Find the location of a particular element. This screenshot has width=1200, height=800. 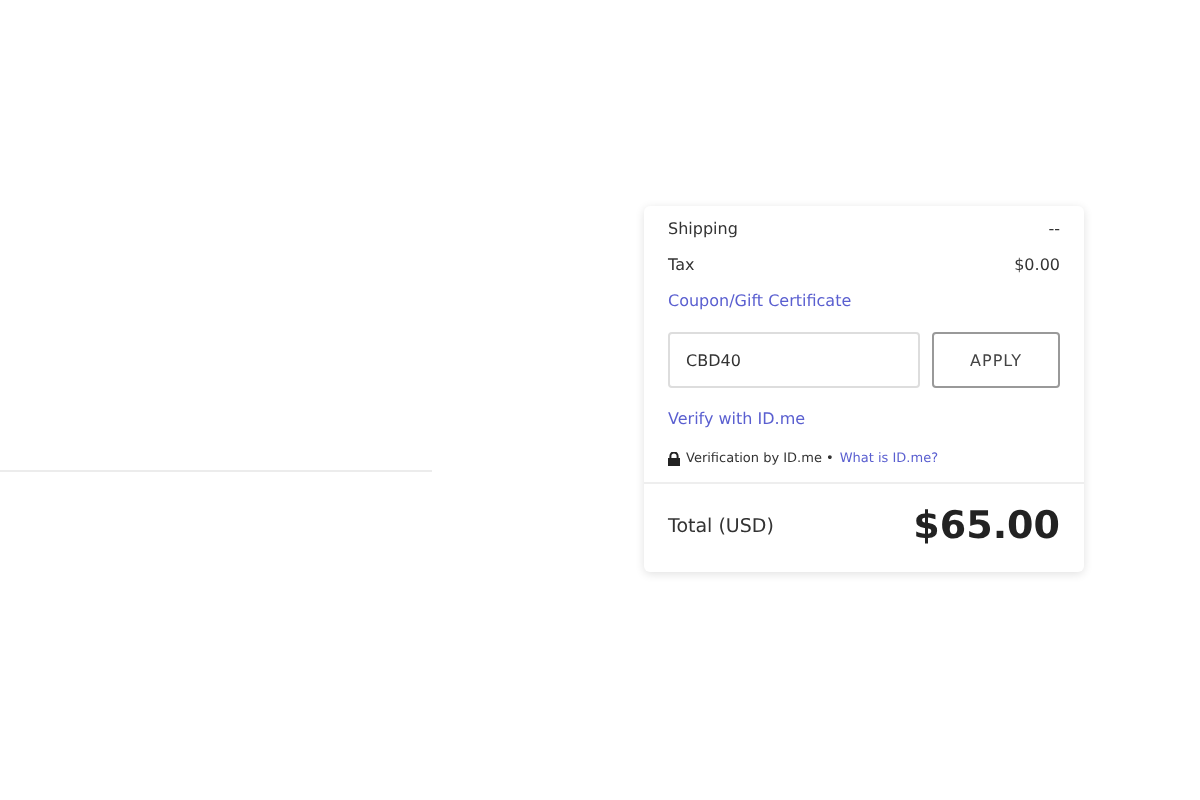

row-value: -- is located at coordinates (1054, 228).